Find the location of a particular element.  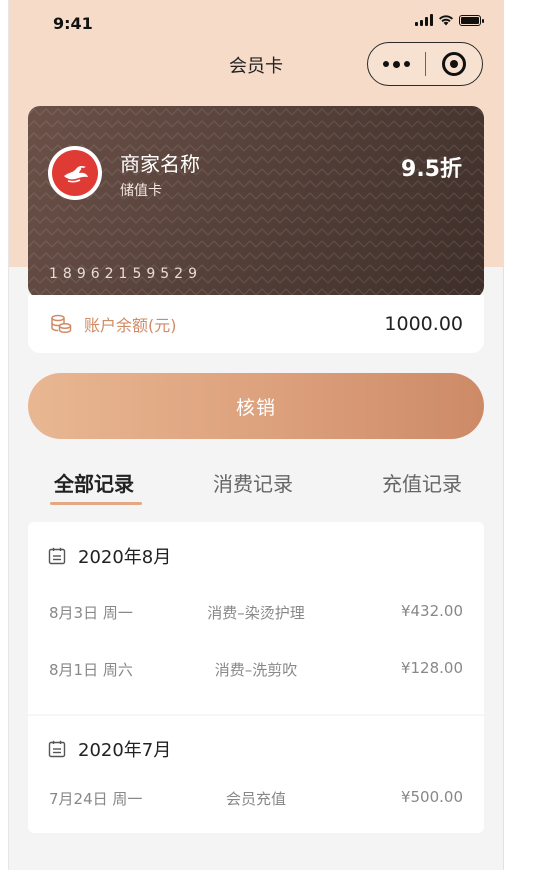

merchant-name: 商家名称 is located at coordinates (160, 164).